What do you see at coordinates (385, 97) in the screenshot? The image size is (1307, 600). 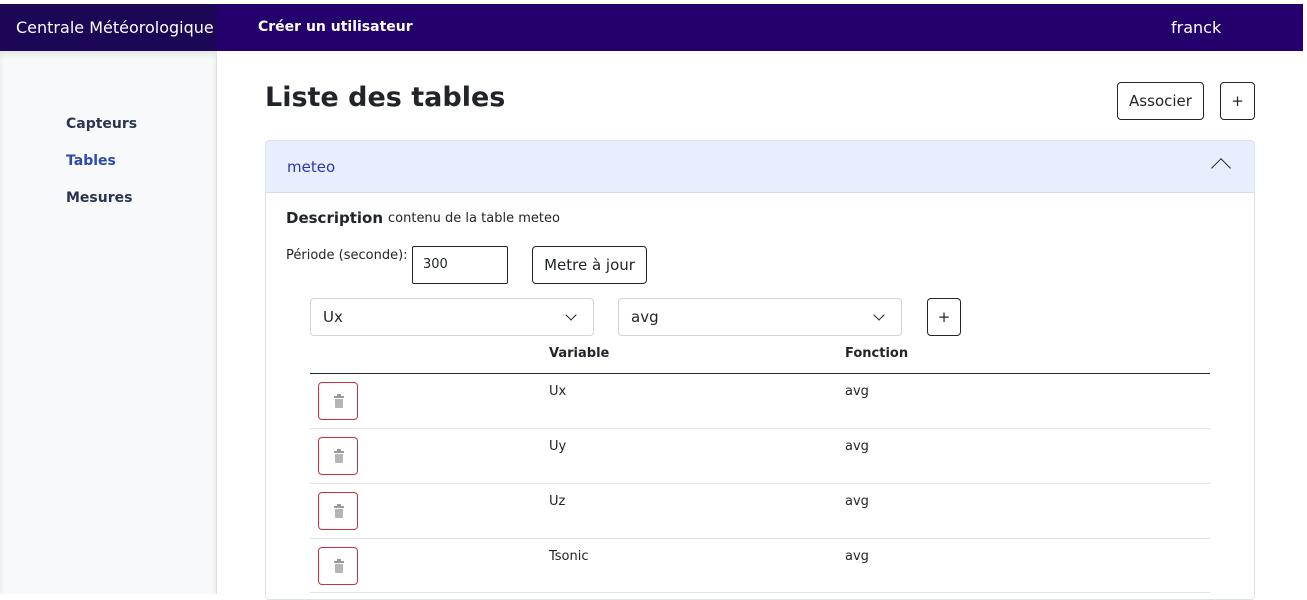 I see `page-title: Liste des tables` at bounding box center [385, 97].